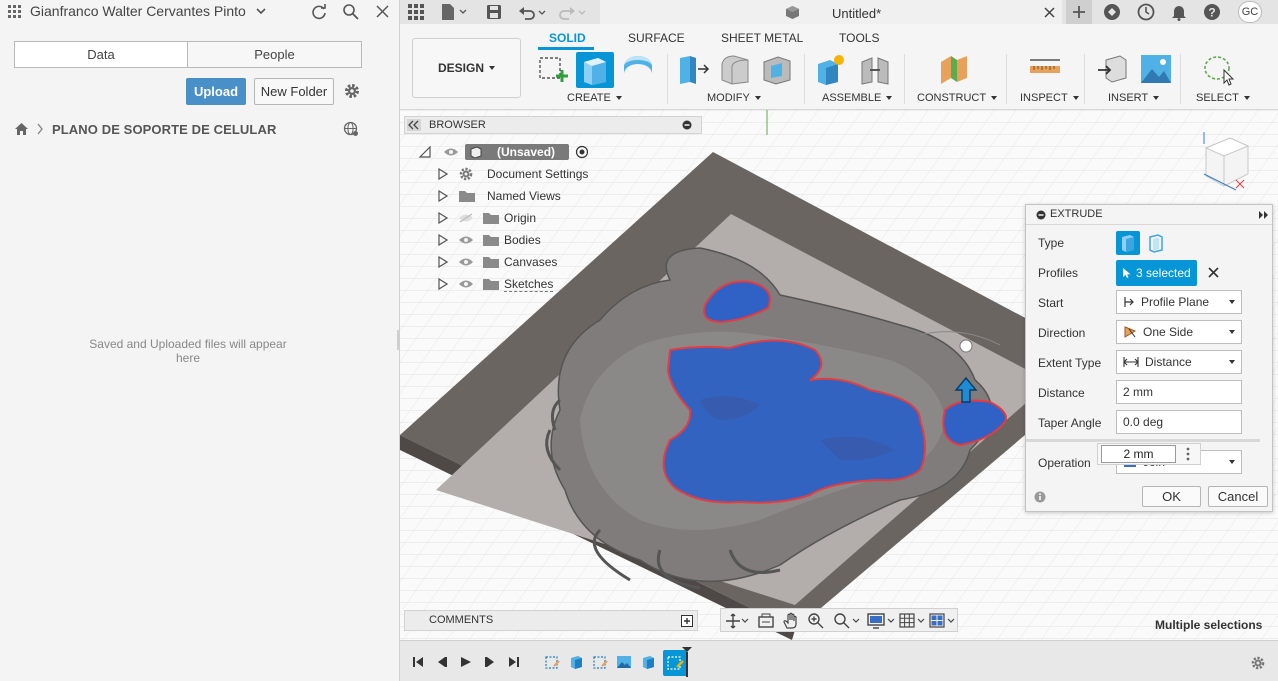 This screenshot has width=1278, height=681. I want to click on home-icon, so click(21, 129).